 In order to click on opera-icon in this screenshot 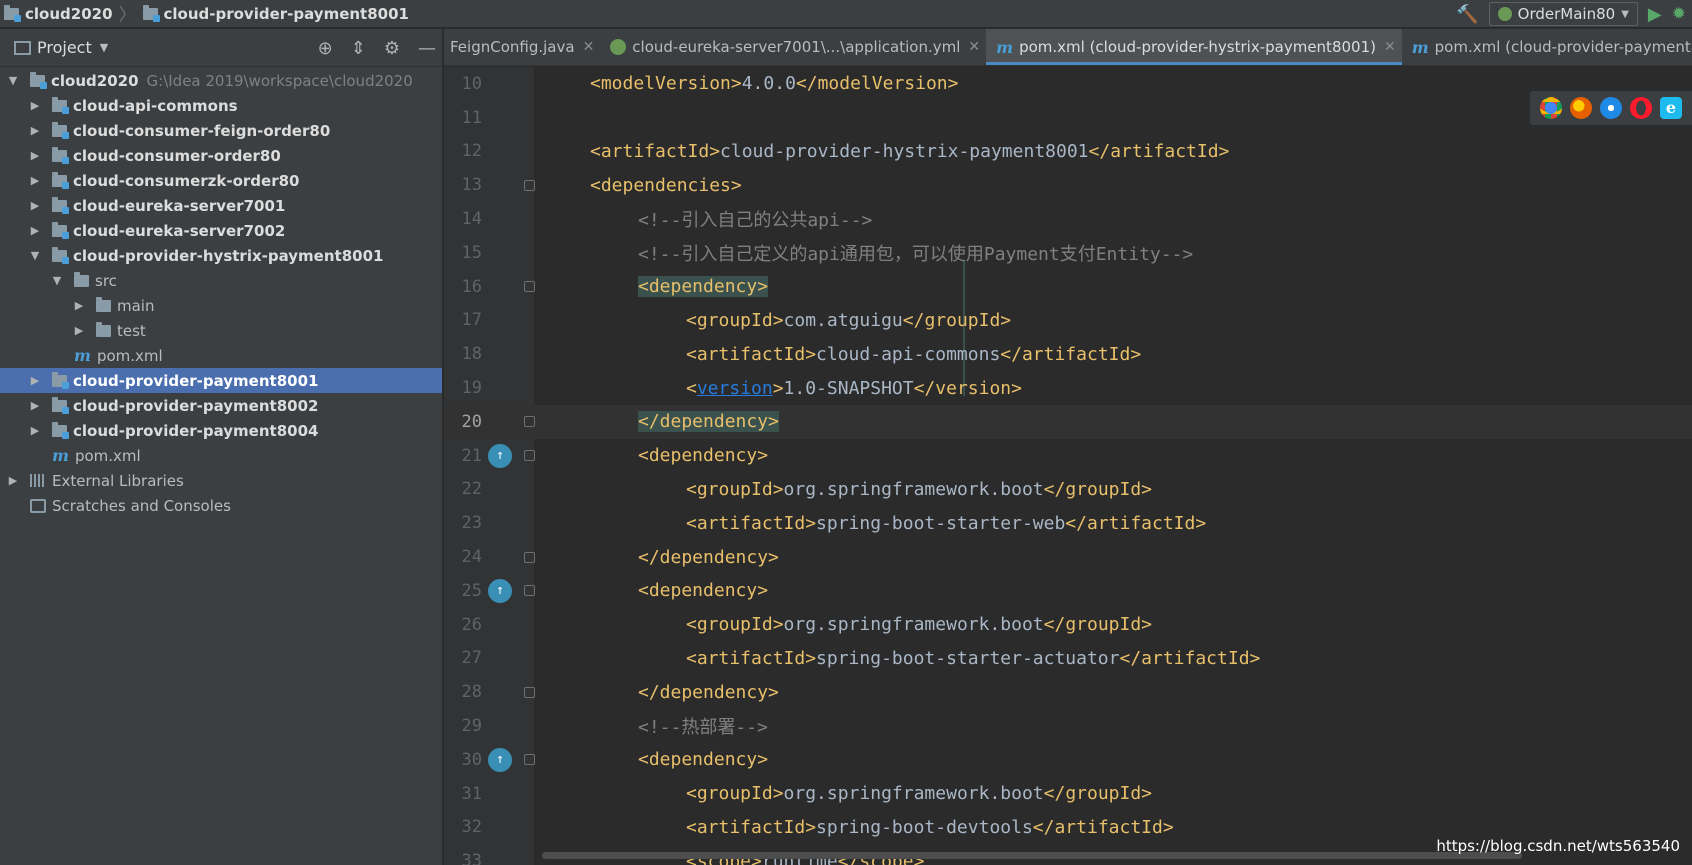, I will do `click(1641, 108)`.